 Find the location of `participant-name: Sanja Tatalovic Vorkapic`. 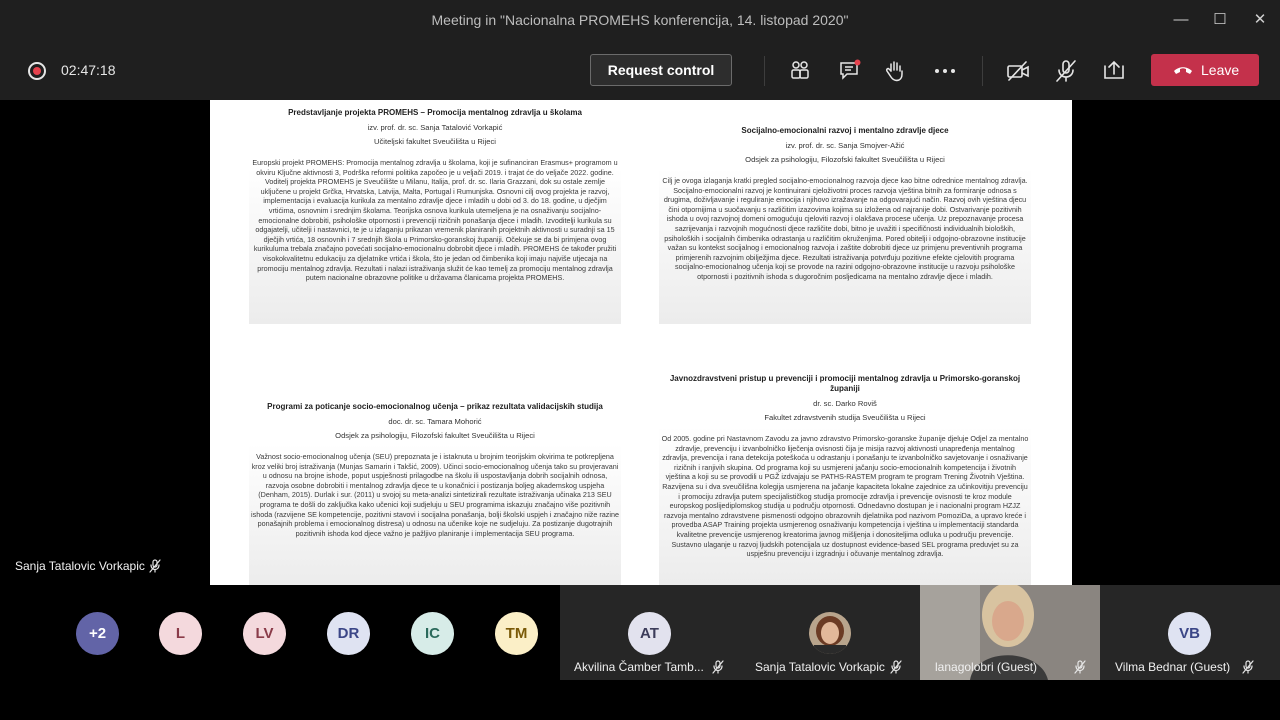

participant-name: Sanja Tatalovic Vorkapic is located at coordinates (820, 667).